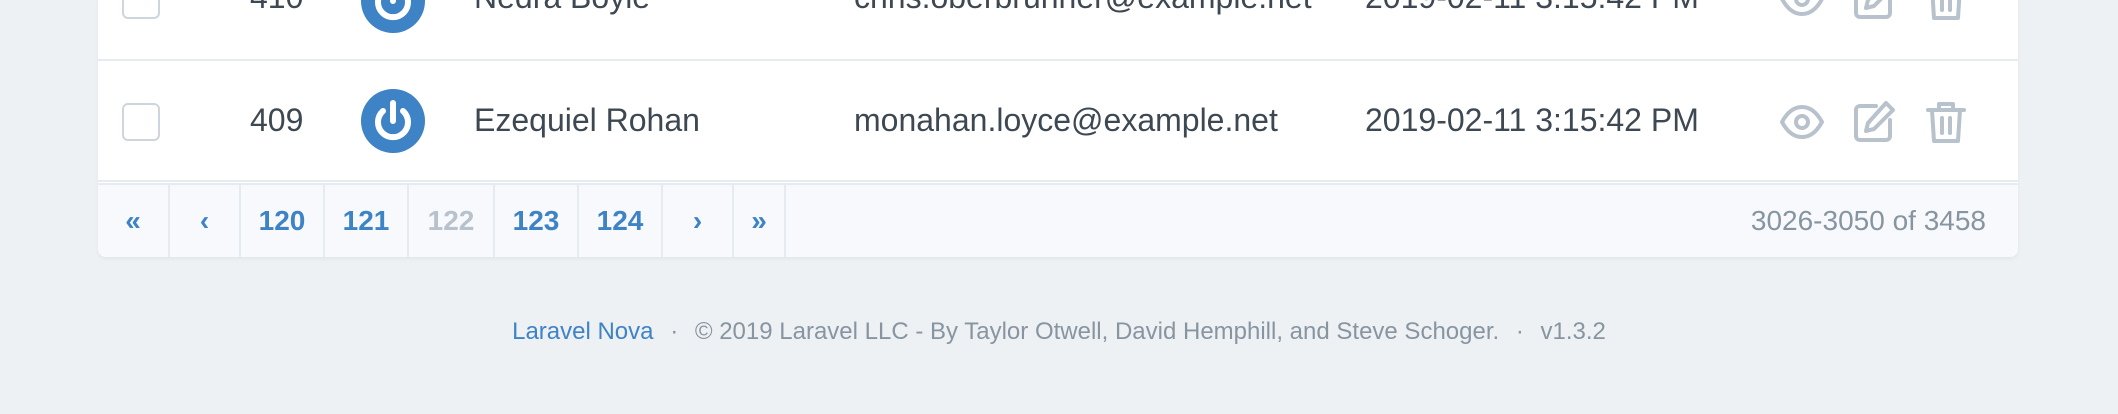 The image size is (2118, 414). Describe the element at coordinates (1868, 220) in the screenshot. I see `pagination-status: 3026-3050 of 3458` at that location.